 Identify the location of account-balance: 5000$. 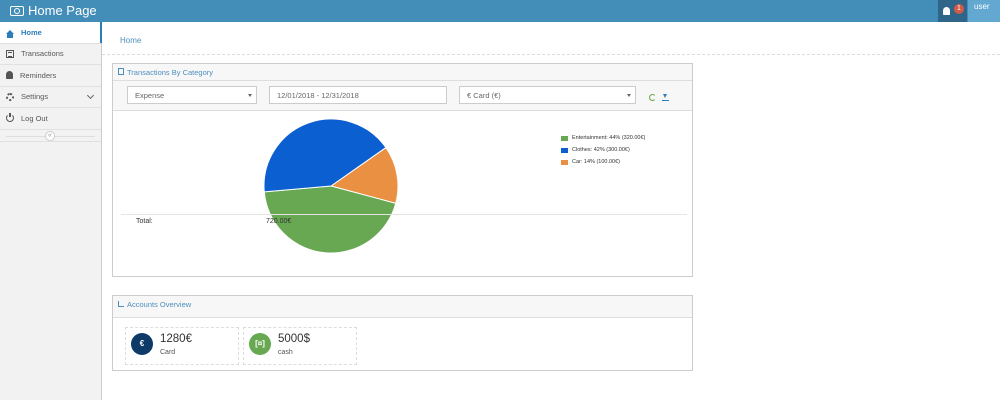
(294, 339).